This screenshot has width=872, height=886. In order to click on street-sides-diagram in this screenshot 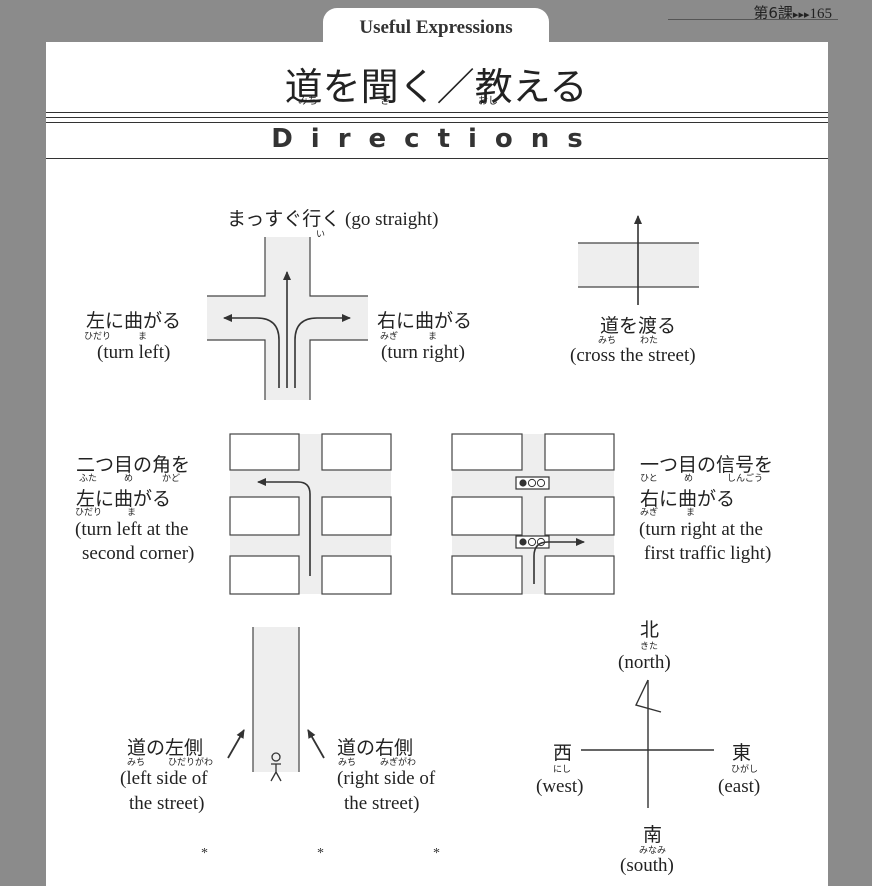, I will do `click(276, 704)`.